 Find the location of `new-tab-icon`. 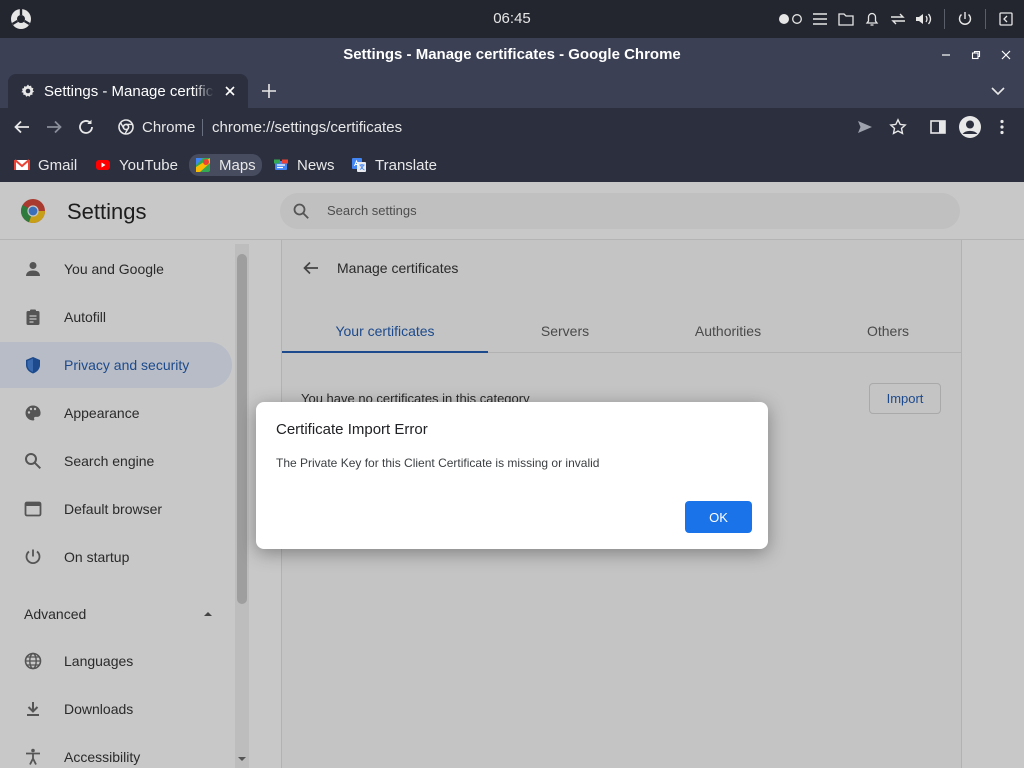

new-tab-icon is located at coordinates (269, 91).